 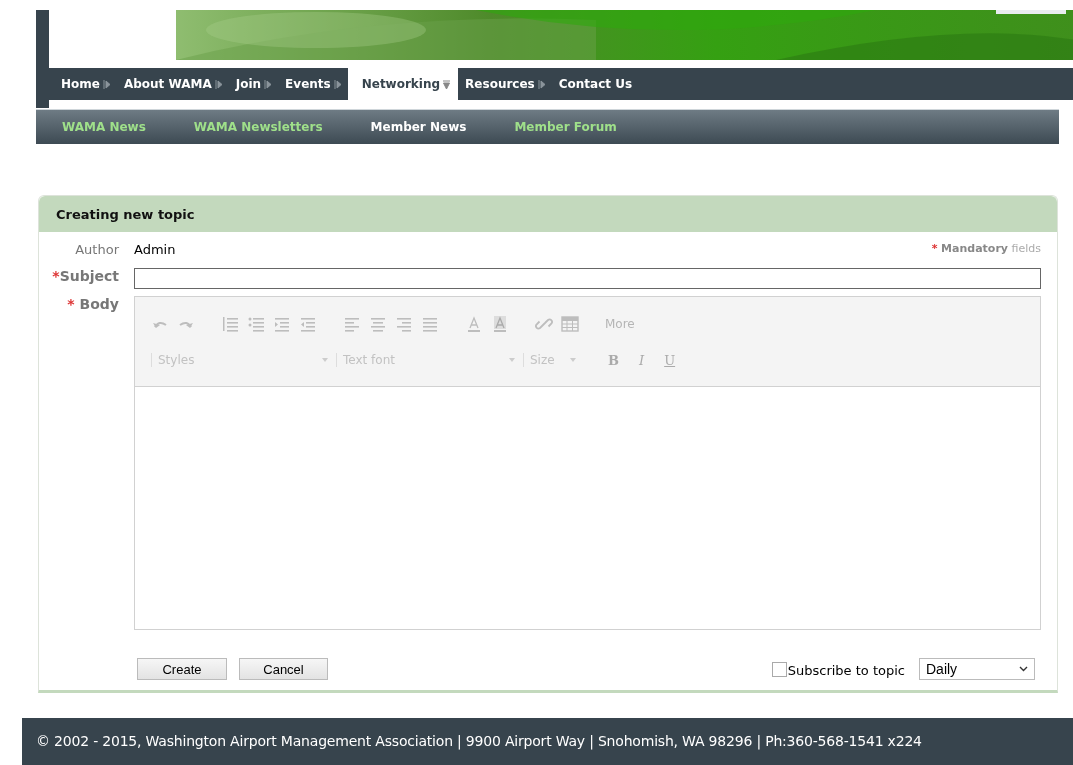 I want to click on form-button: Create, so click(x=182, y=669).